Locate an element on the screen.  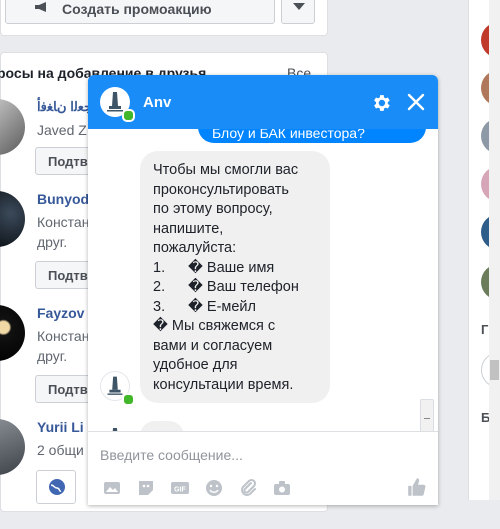
outgoing-message: Блоу и БАК инвестора? is located at coordinates (312, 136).